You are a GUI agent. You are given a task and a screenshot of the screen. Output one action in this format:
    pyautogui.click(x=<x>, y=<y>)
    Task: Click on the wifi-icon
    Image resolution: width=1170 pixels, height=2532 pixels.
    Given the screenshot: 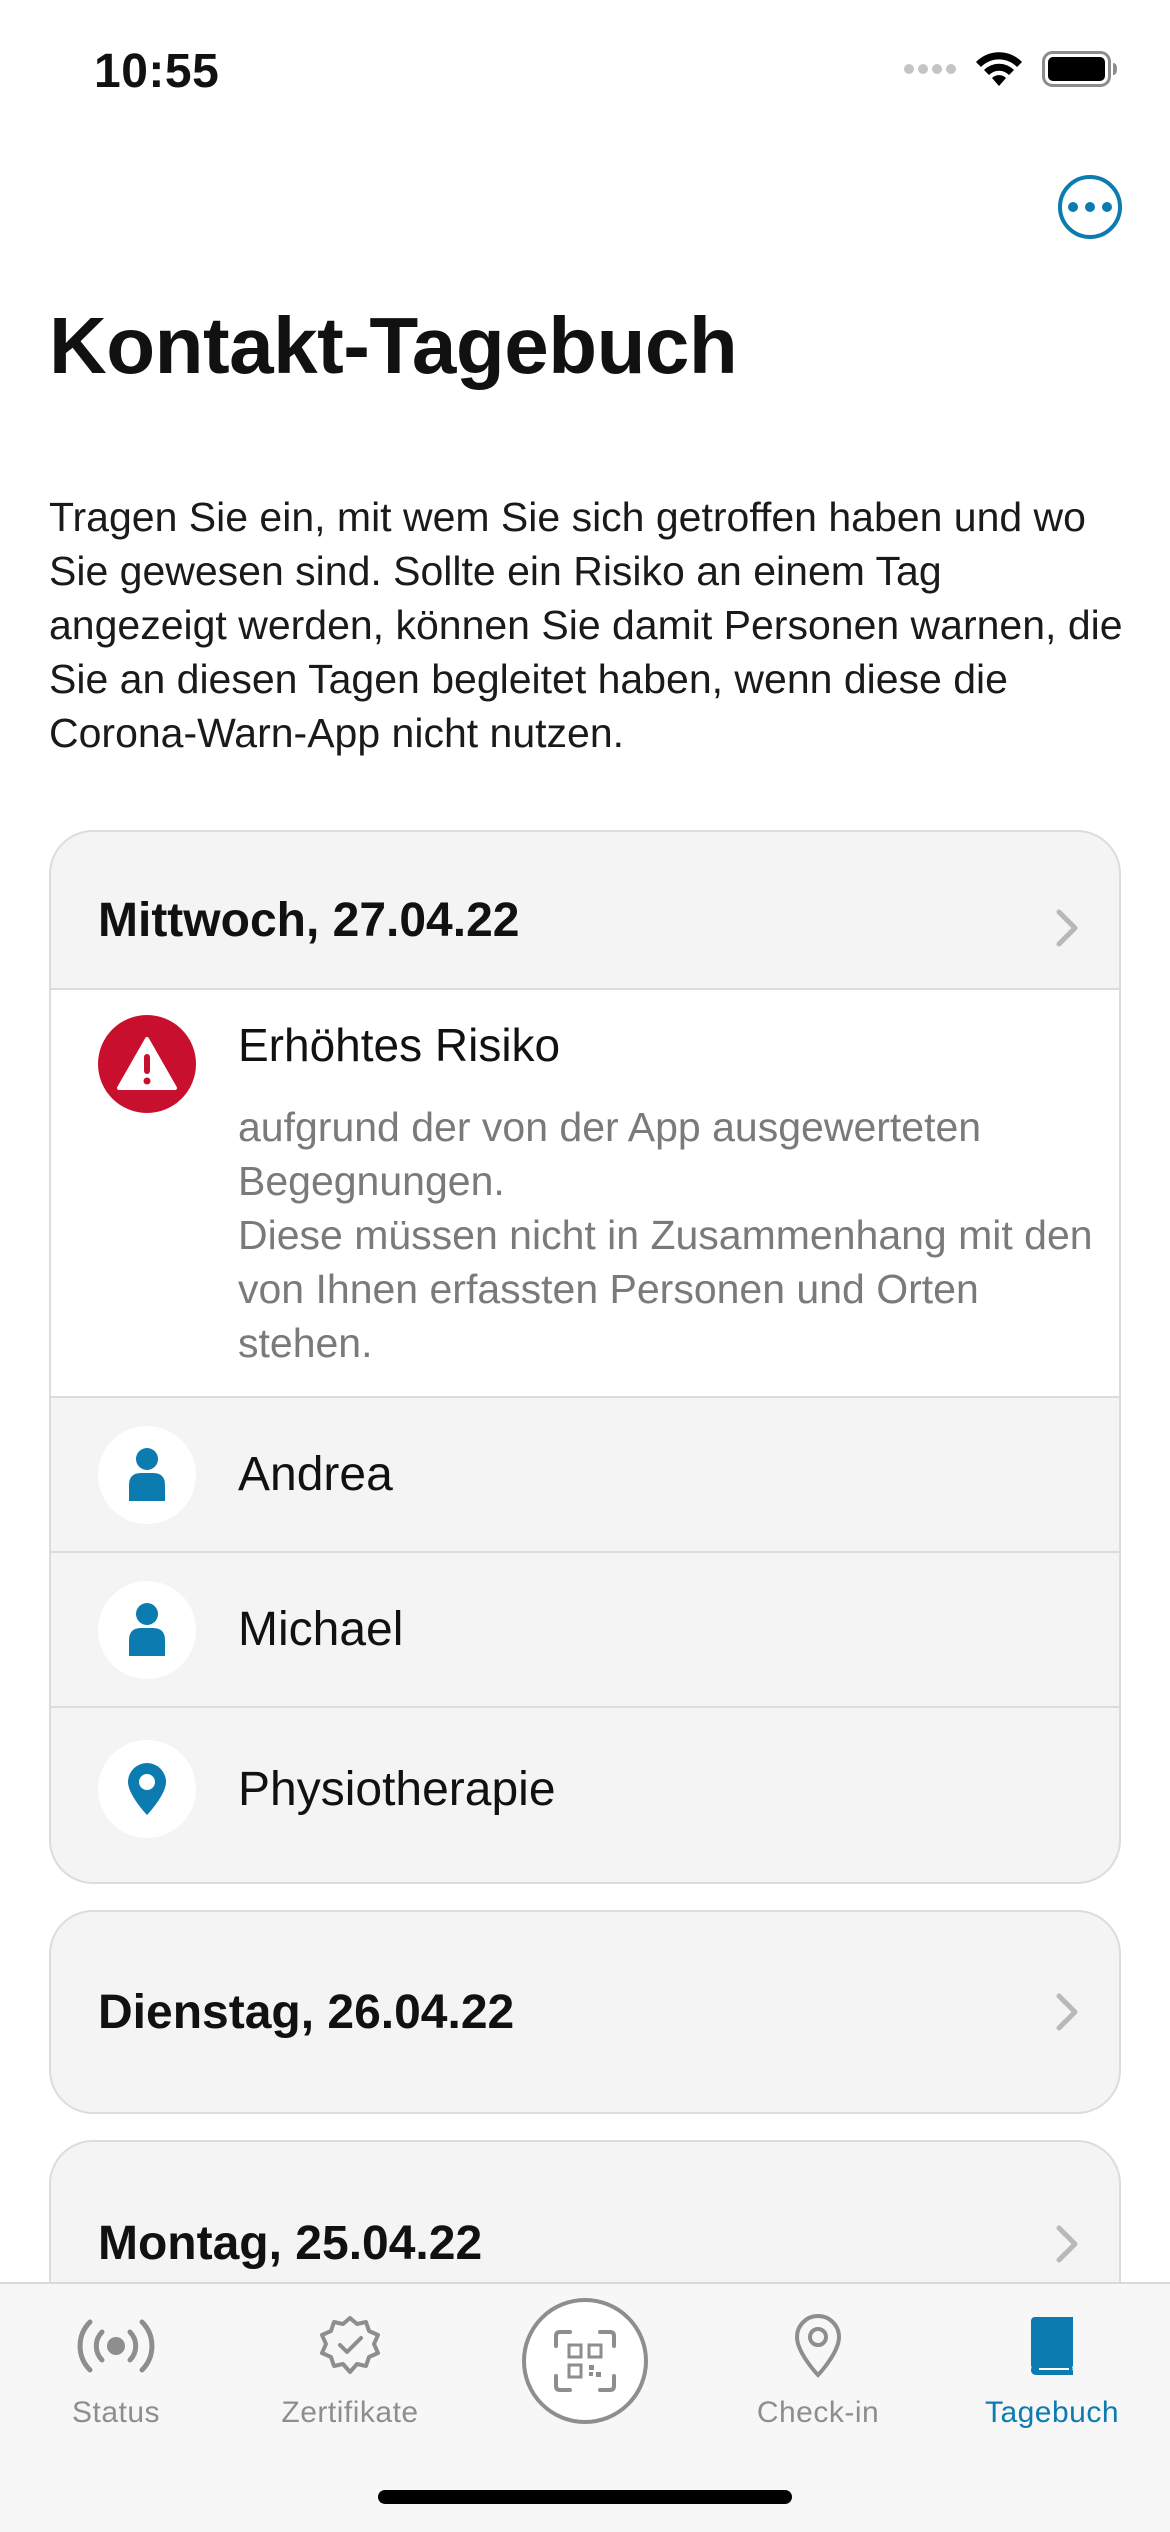 What is the action you would take?
    pyautogui.click(x=999, y=71)
    